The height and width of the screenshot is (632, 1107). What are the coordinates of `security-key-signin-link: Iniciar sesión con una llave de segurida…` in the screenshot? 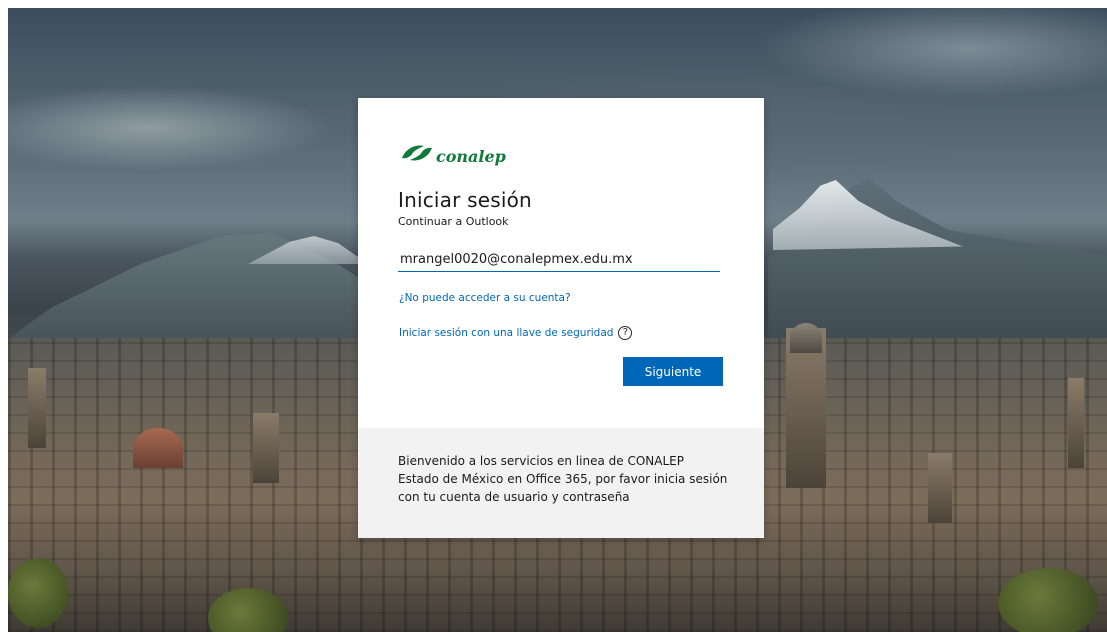 It's located at (506, 333).